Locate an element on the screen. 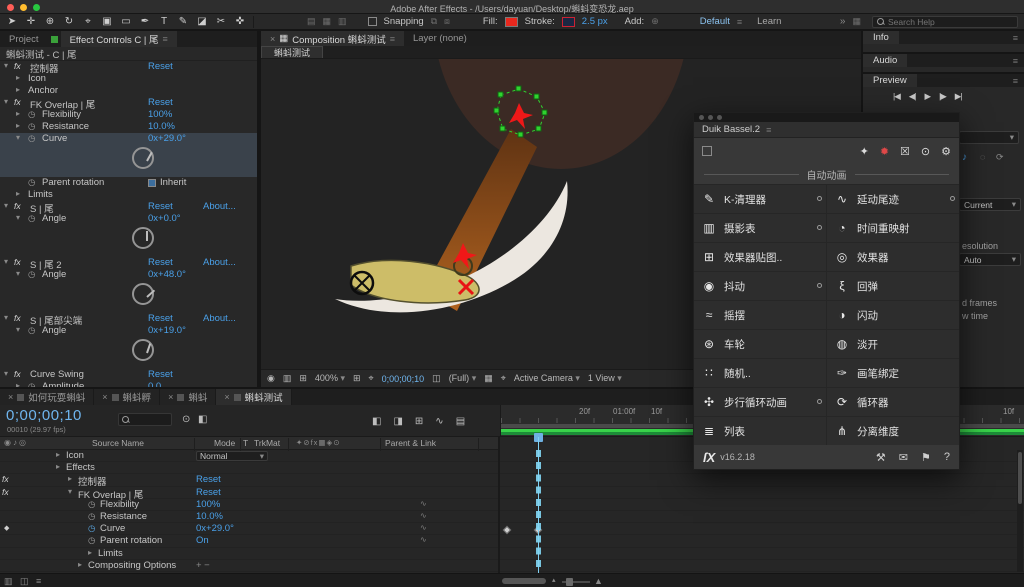 The height and width of the screenshot is (587, 1024). orbit-tool-icon: ↻ is located at coordinates (69, 21).